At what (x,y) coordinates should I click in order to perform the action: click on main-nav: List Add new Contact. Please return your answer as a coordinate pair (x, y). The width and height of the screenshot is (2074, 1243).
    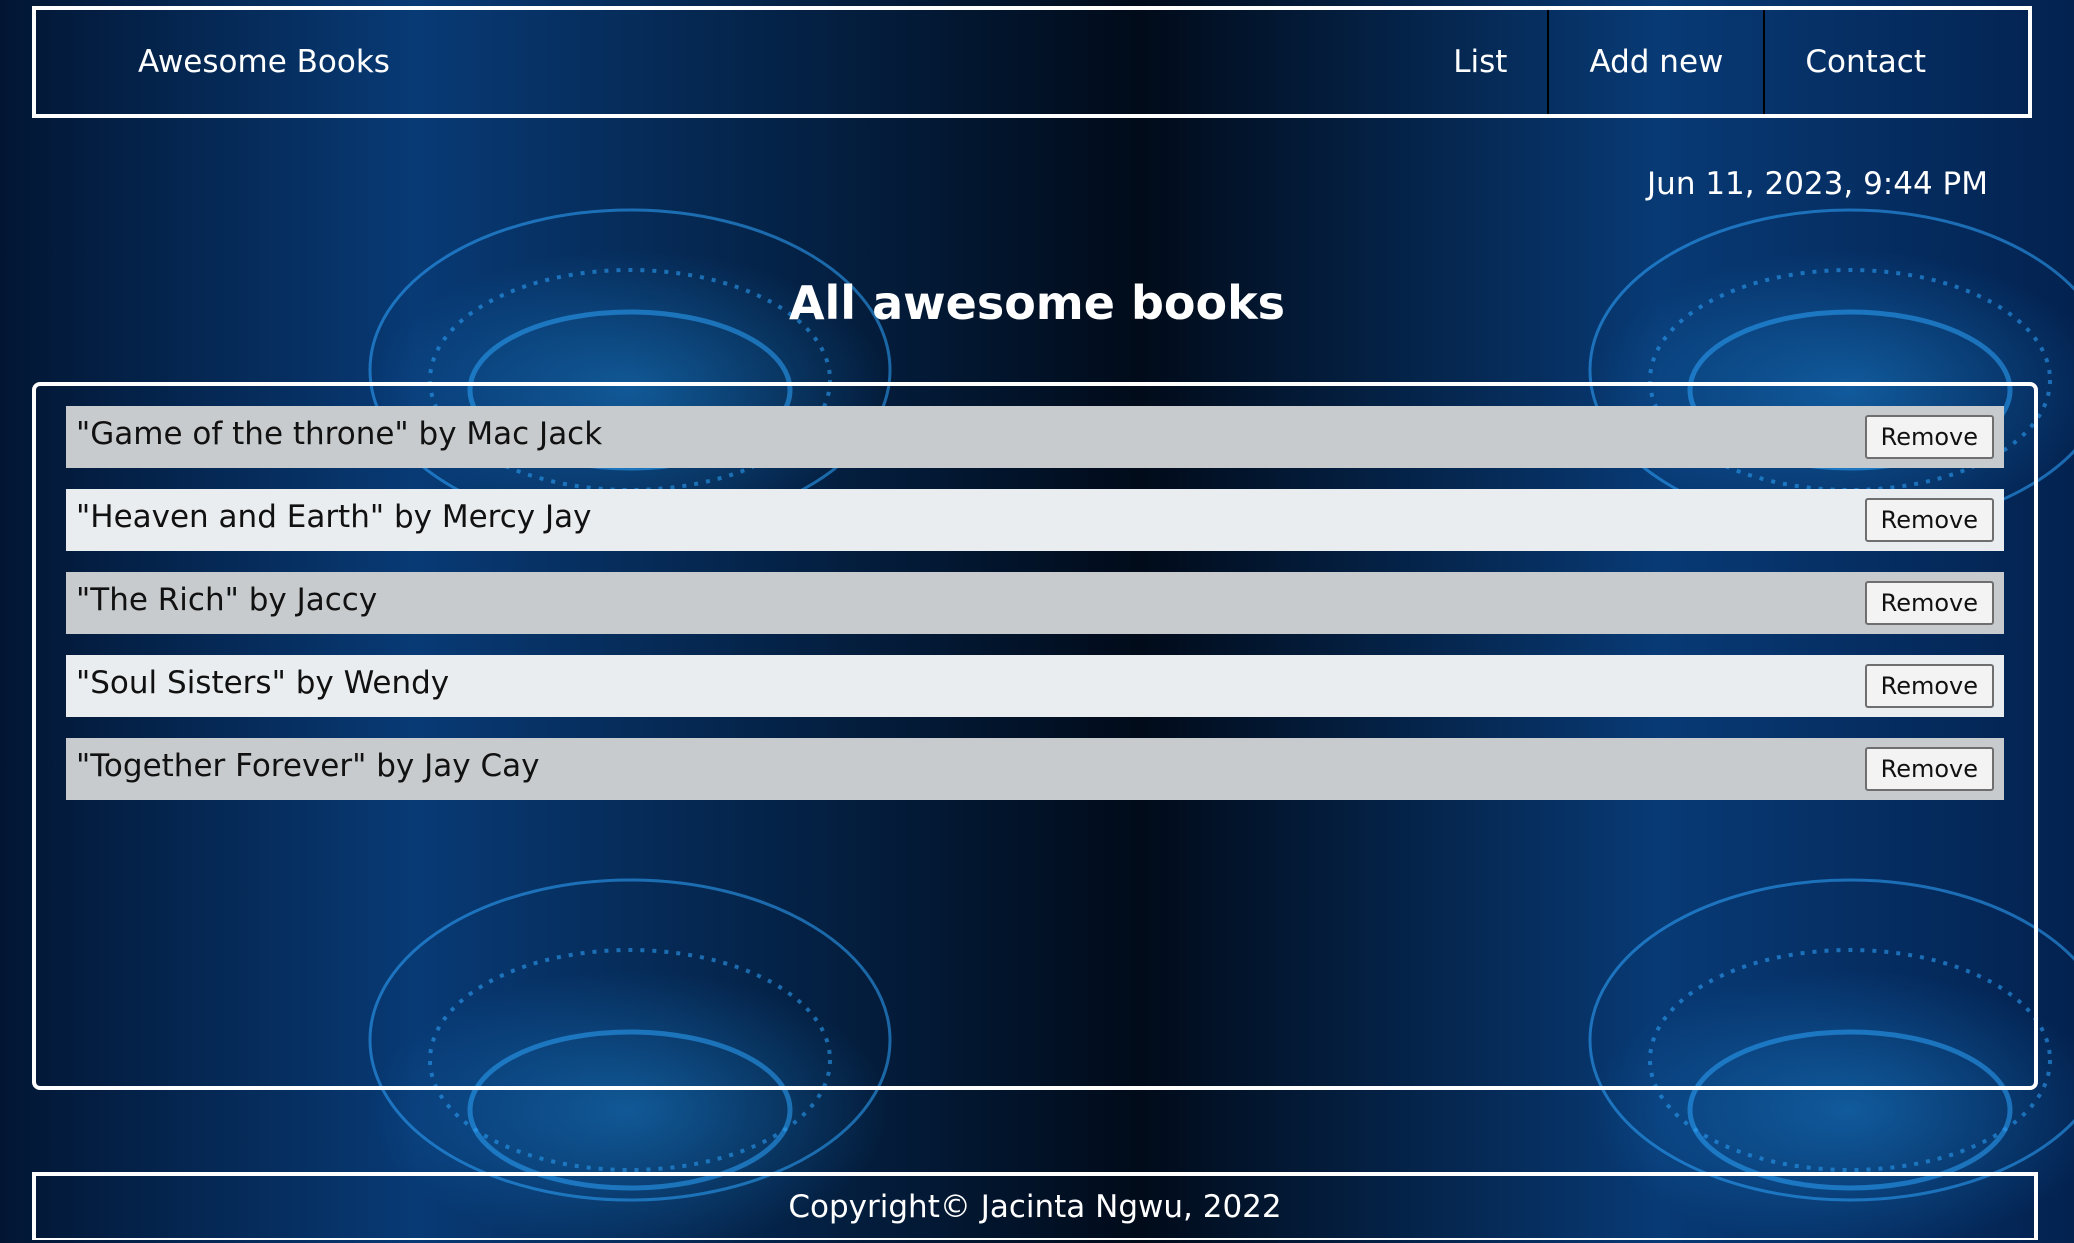
    Looking at the image, I should click on (1669, 62).